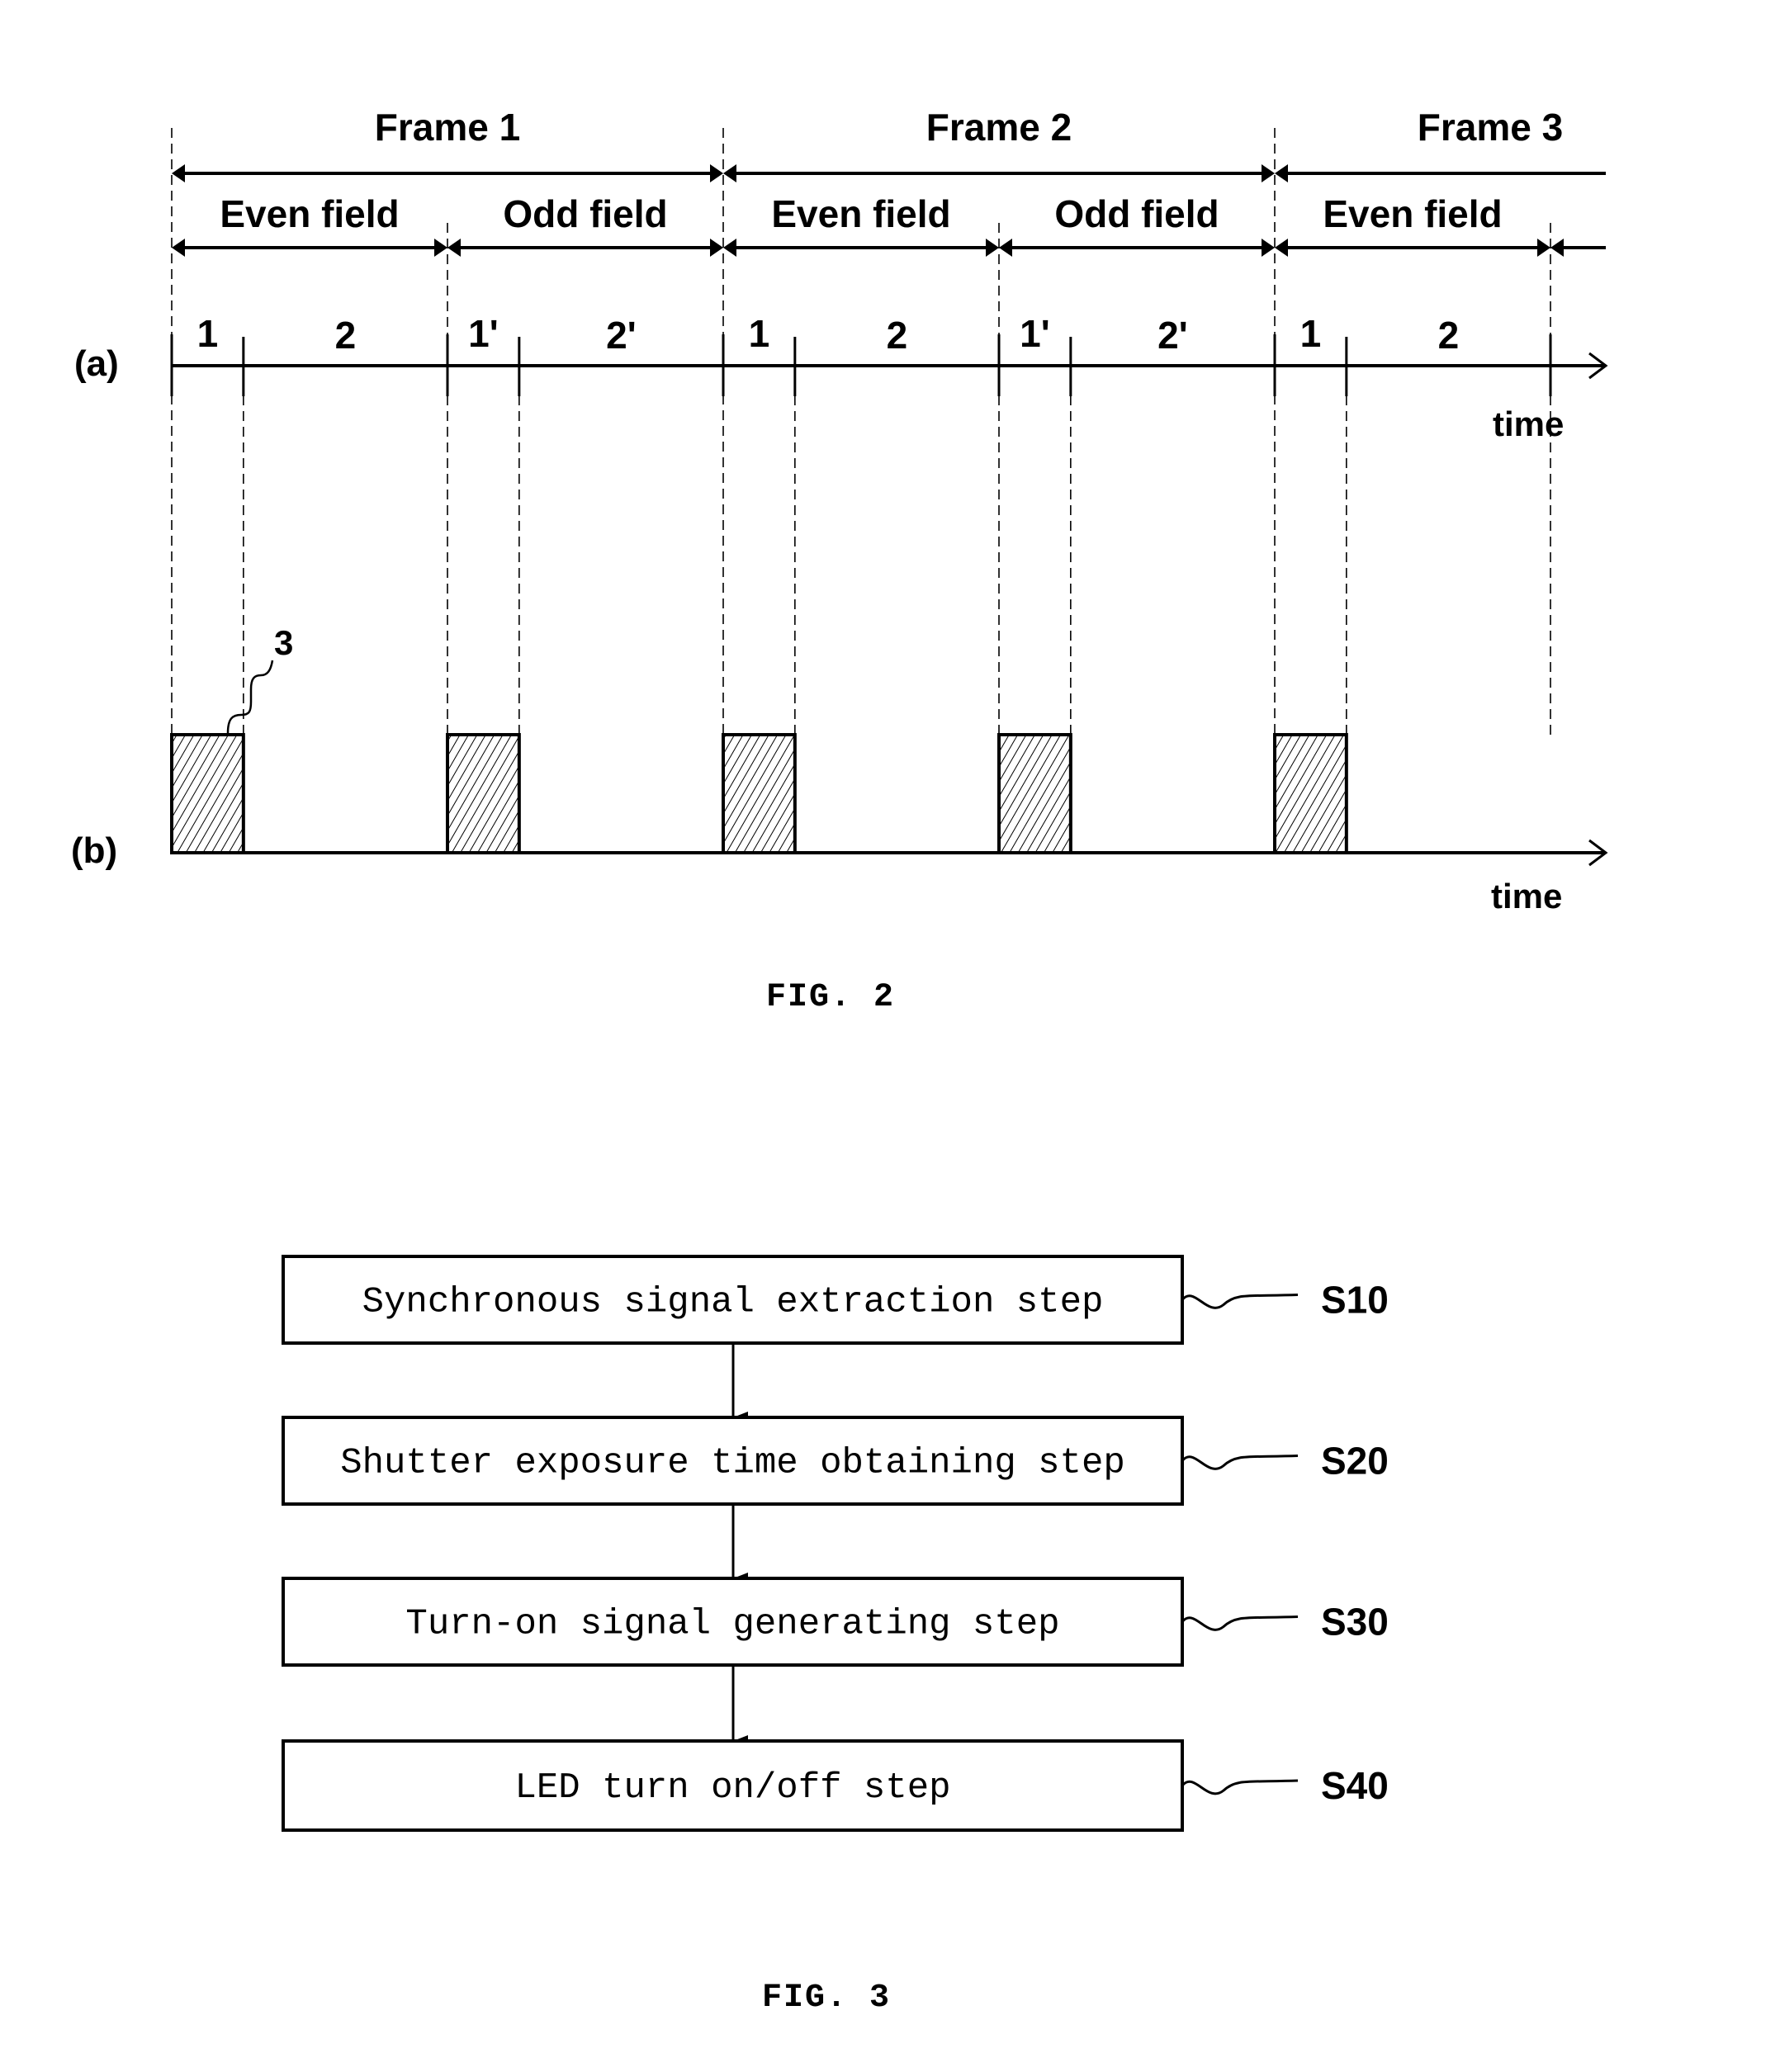 The height and width of the screenshot is (2072, 1780). What do you see at coordinates (96, 363) in the screenshot?
I see `row-a-label: (a)` at bounding box center [96, 363].